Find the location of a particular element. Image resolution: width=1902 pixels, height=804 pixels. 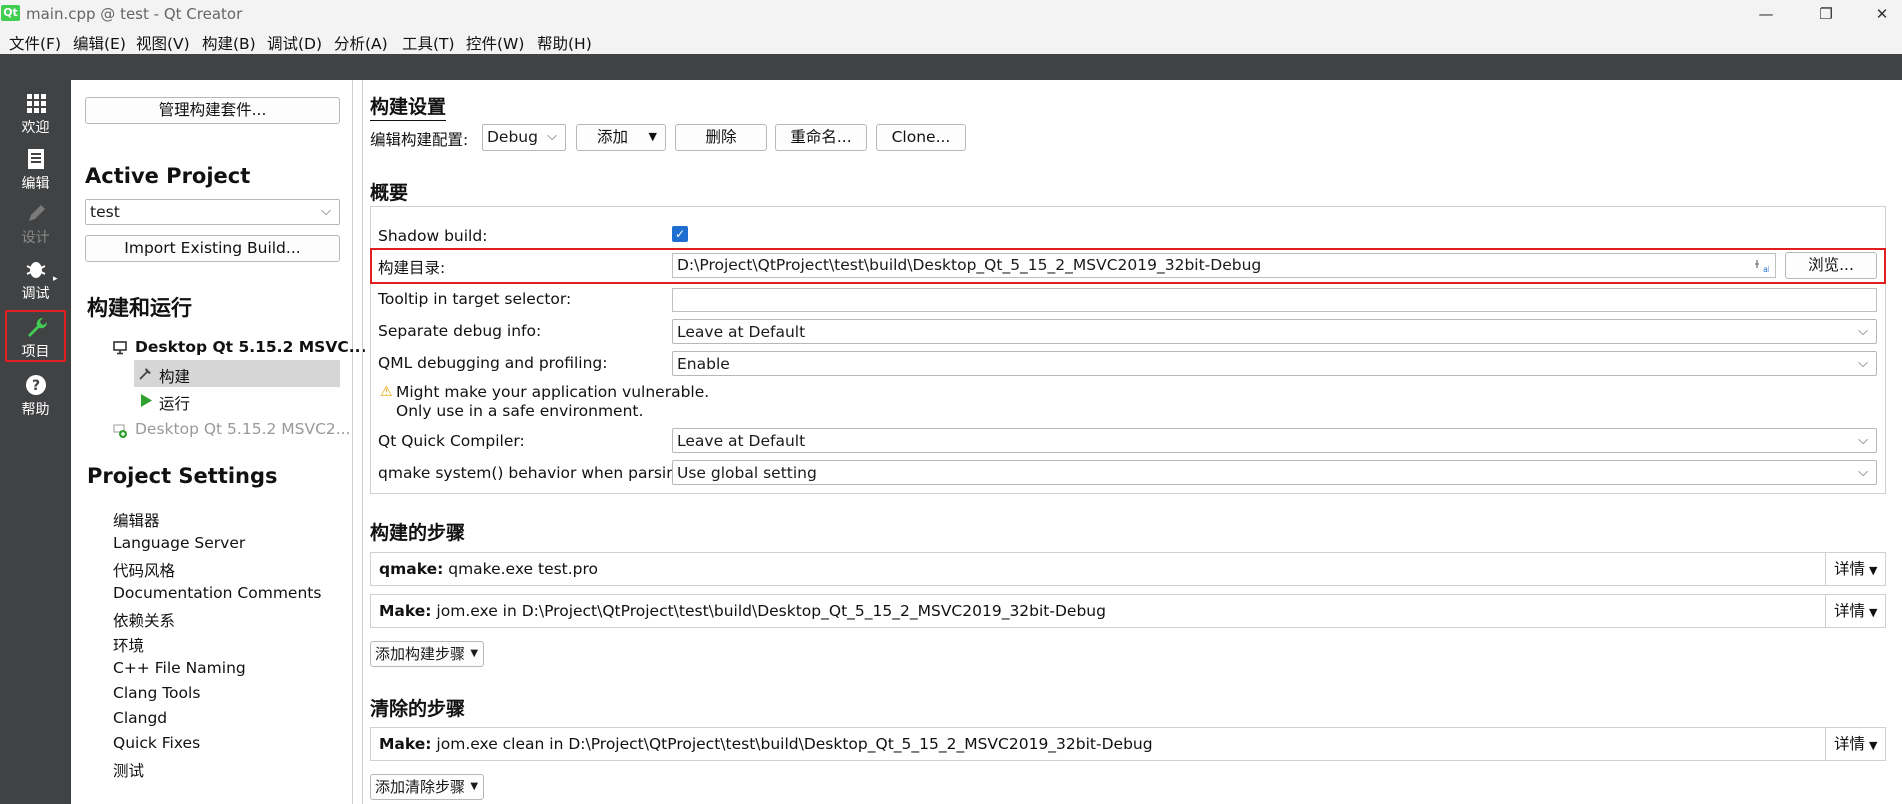

add-build-step-label: 添加构建步骤 is located at coordinates (420, 654).